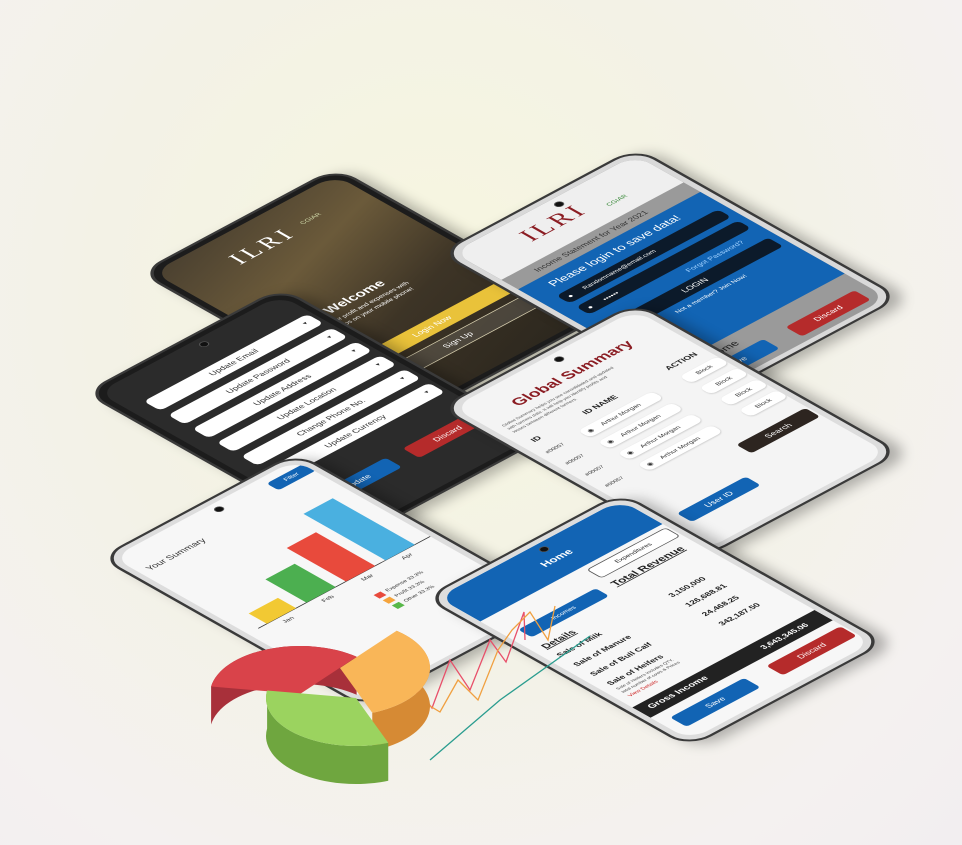 This screenshot has height=845, width=962. What do you see at coordinates (289, 620) in the screenshot?
I see `x-tick-label: Jan` at bounding box center [289, 620].